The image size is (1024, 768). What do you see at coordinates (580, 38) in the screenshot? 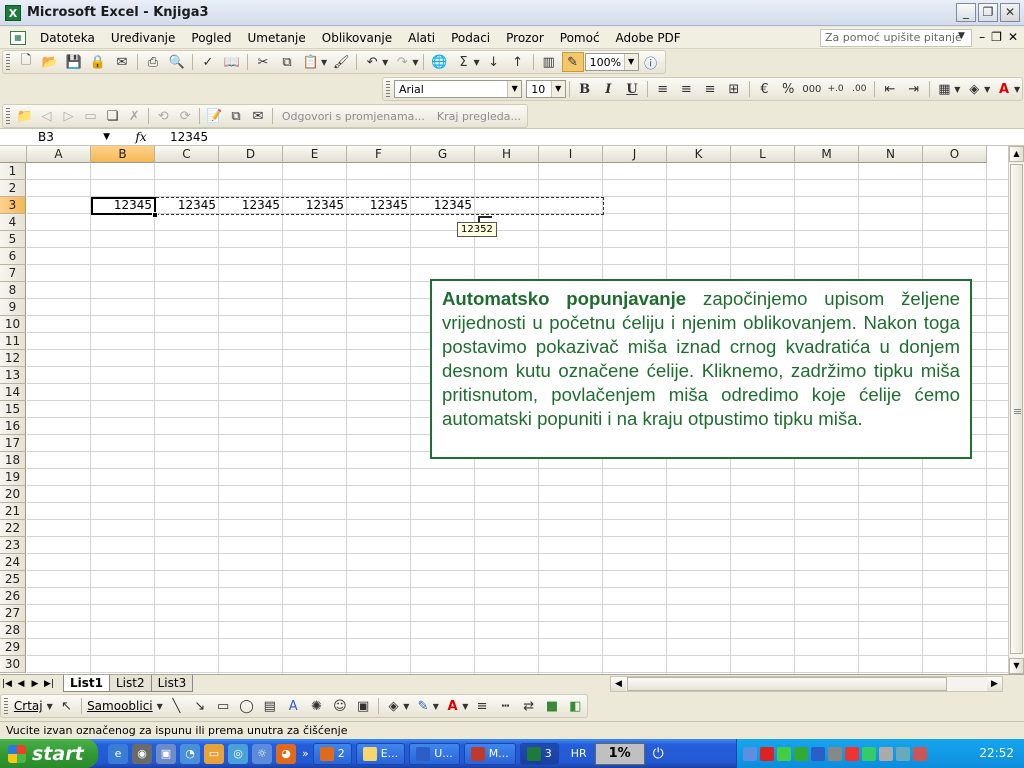
I see `menu-pomoc: Pomoć` at bounding box center [580, 38].